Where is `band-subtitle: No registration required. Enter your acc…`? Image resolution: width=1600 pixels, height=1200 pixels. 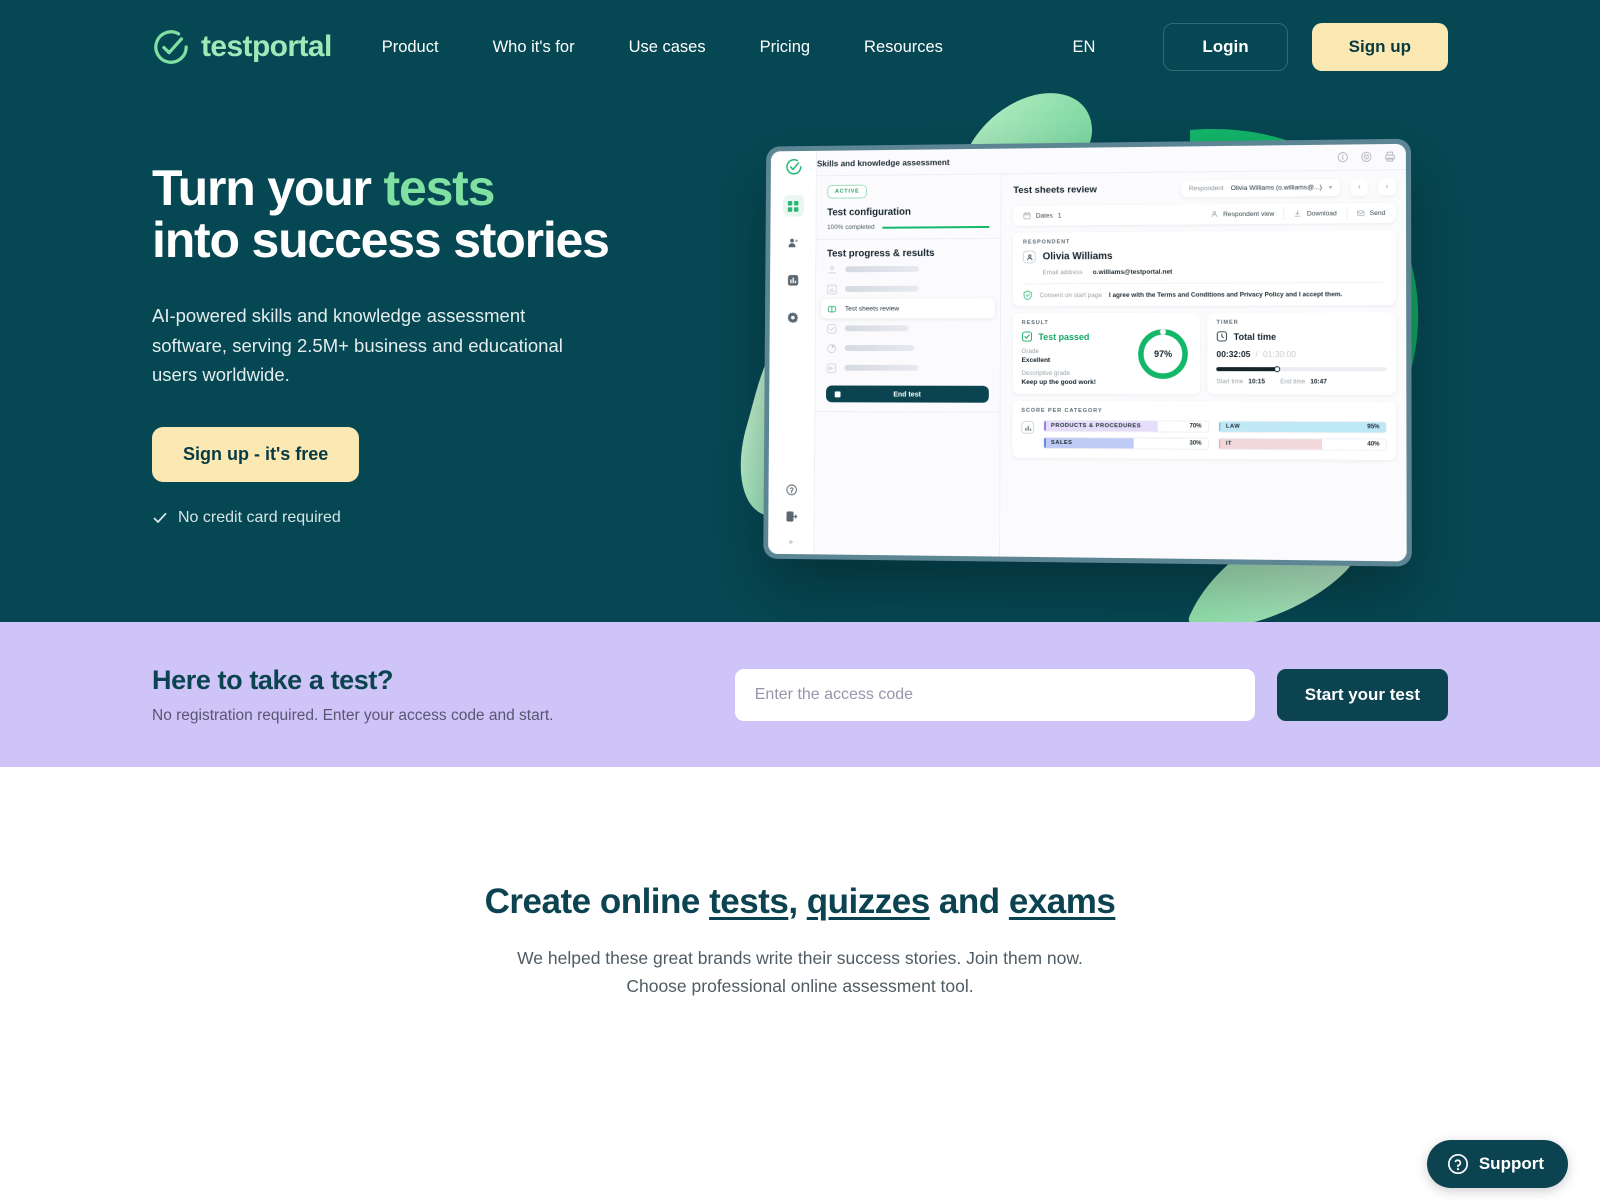 band-subtitle: No registration required. Enter your acc… is located at coordinates (353, 715).